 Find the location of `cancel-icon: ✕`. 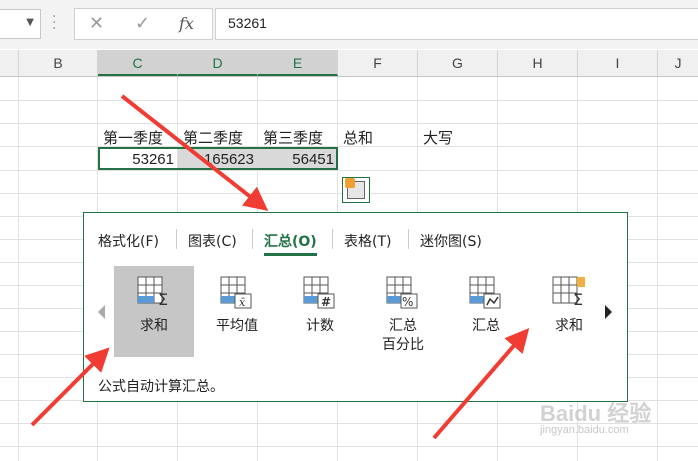

cancel-icon: ✕ is located at coordinates (96, 23).